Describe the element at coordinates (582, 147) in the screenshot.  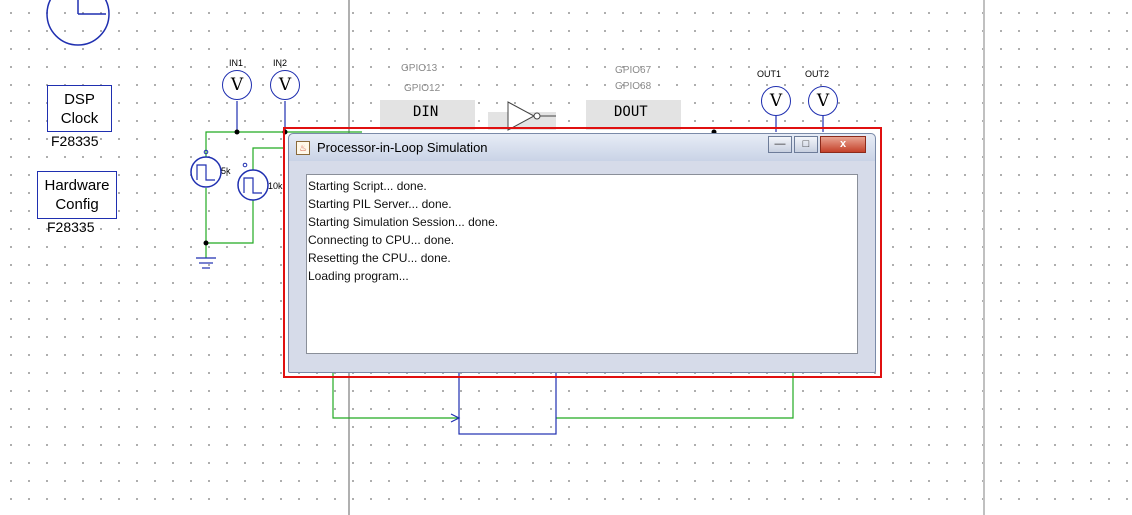
I see `dialog-titlebar: ♨ Processor-in-Loop Simulation — □ x` at that location.